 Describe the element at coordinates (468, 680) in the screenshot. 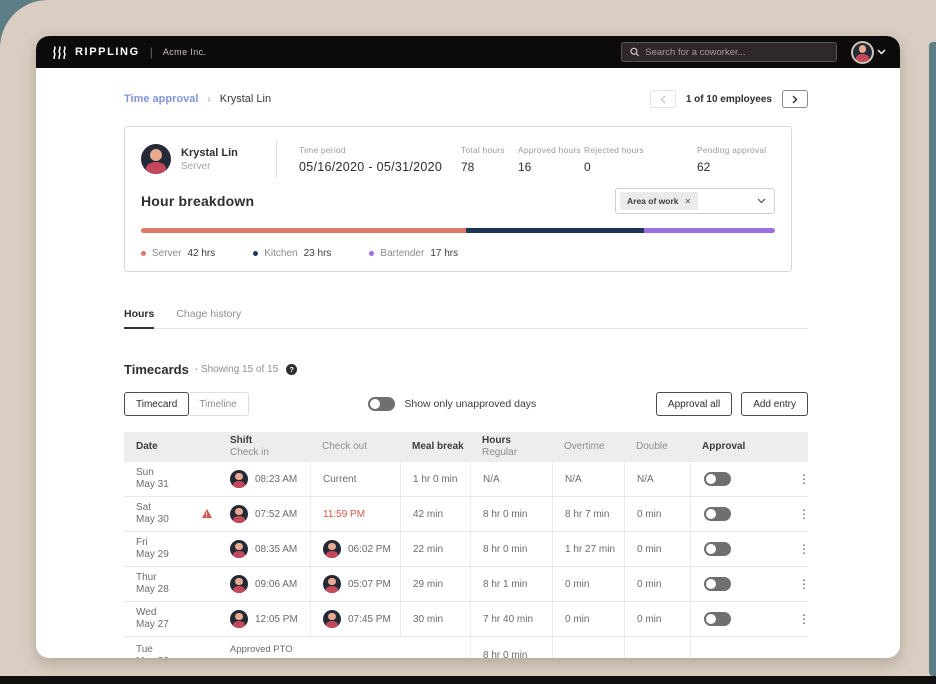

I see `screen-bottom-bar` at that location.